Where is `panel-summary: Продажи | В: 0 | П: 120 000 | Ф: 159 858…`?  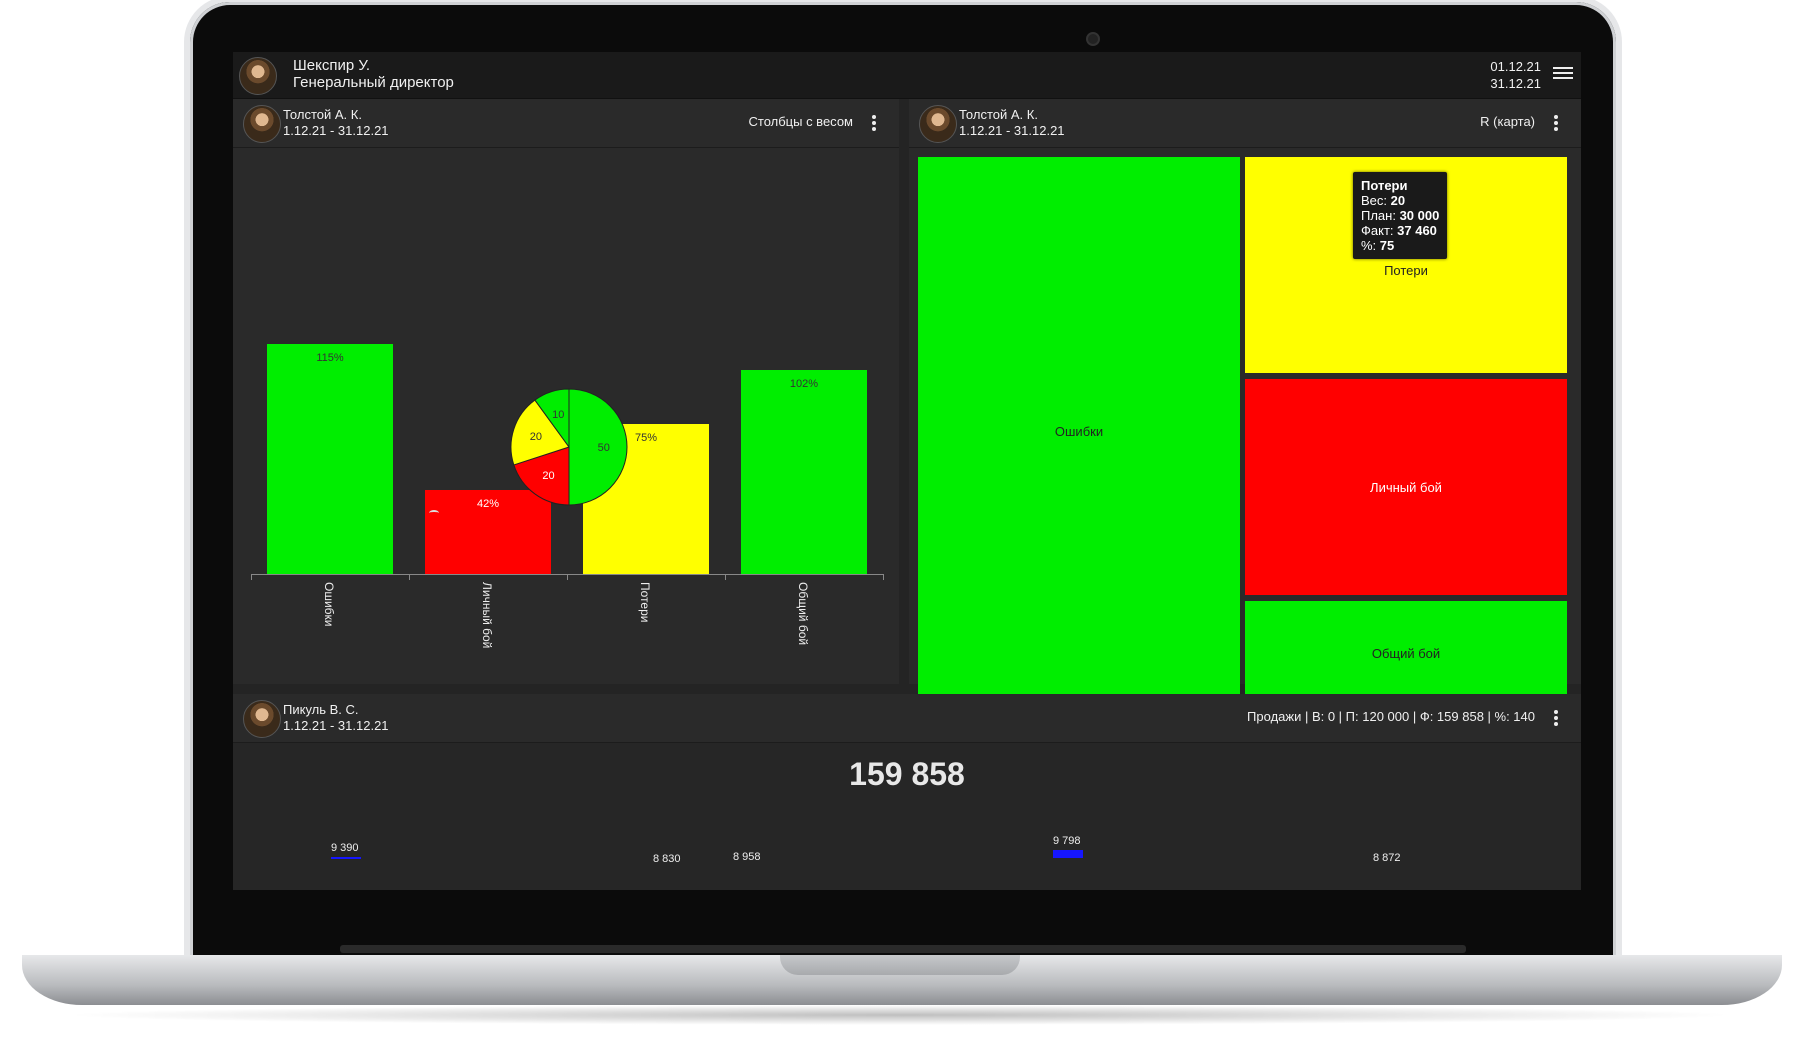 panel-summary: Продажи | В: 0 | П: 120 000 | Ф: 159 858… is located at coordinates (1391, 716).